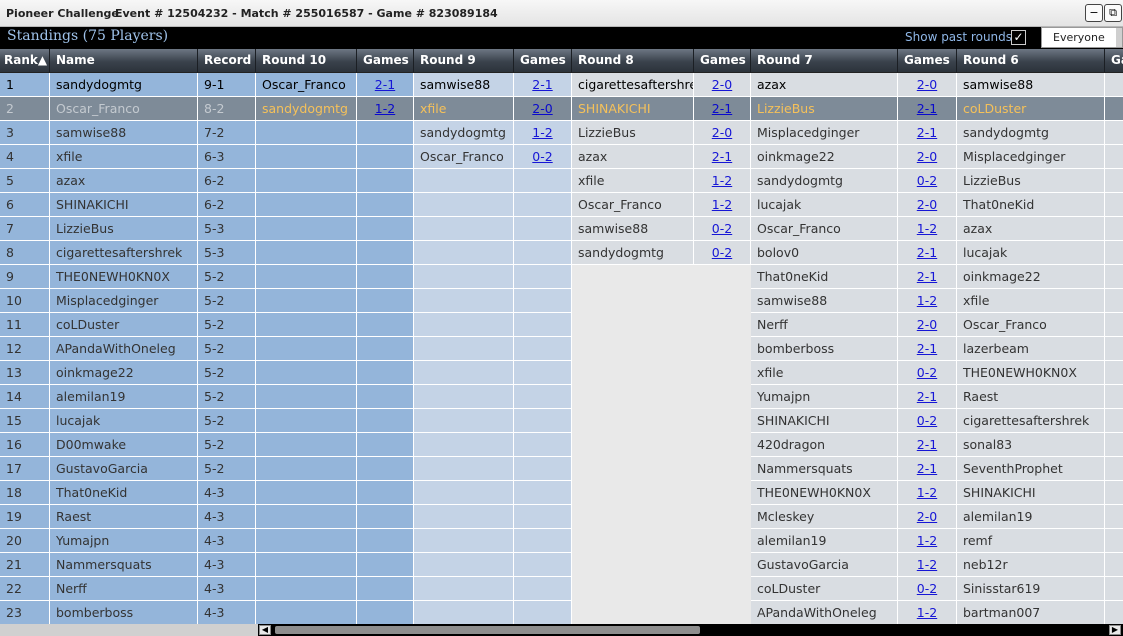 The width and height of the screenshot is (1123, 636). What do you see at coordinates (227, 612) in the screenshot?
I see `record-cell: 4-3` at bounding box center [227, 612].